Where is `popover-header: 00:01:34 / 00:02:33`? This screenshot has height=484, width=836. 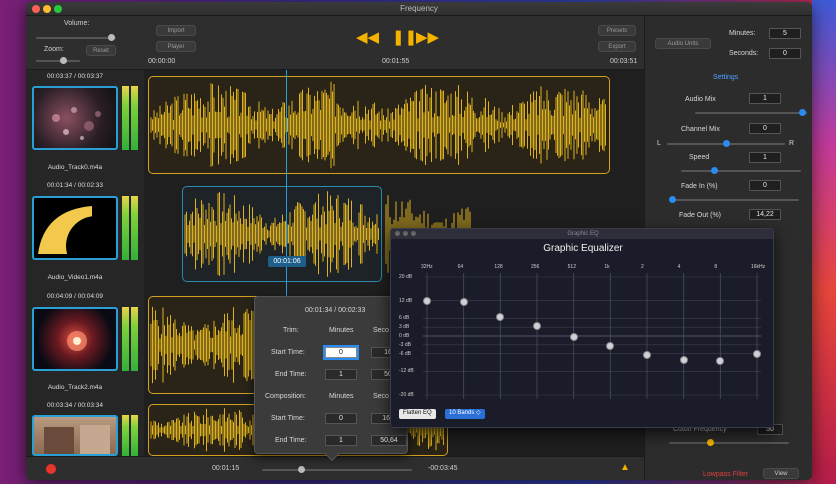 popover-header: 00:01:34 / 00:02:33 is located at coordinates (335, 310).